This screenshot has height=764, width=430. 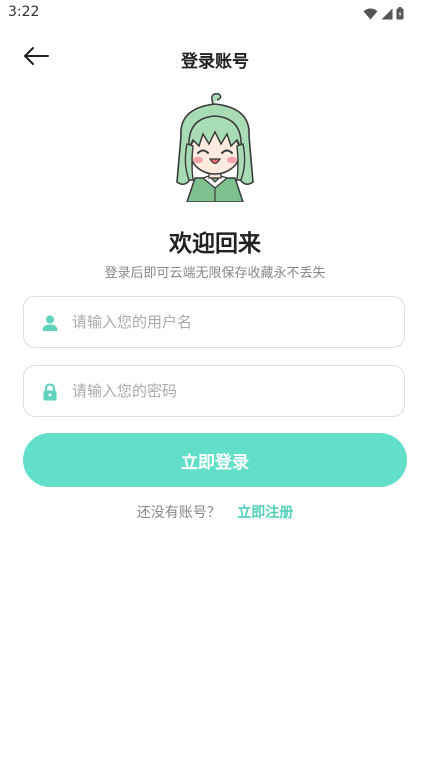 I want to click on username-input, so click(x=232, y=322).